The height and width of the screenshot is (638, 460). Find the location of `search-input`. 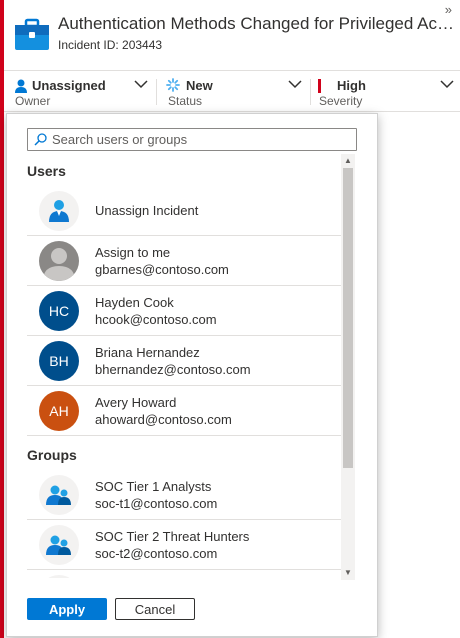

search-input is located at coordinates (202, 139).